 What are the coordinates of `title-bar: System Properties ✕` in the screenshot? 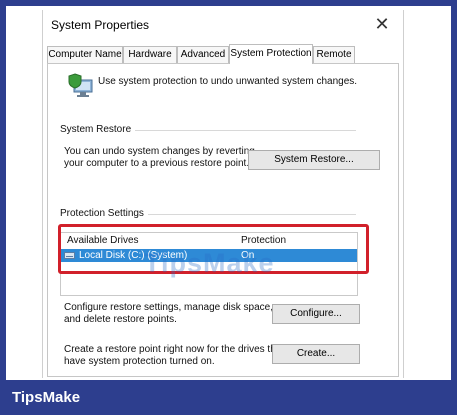 It's located at (223, 24).